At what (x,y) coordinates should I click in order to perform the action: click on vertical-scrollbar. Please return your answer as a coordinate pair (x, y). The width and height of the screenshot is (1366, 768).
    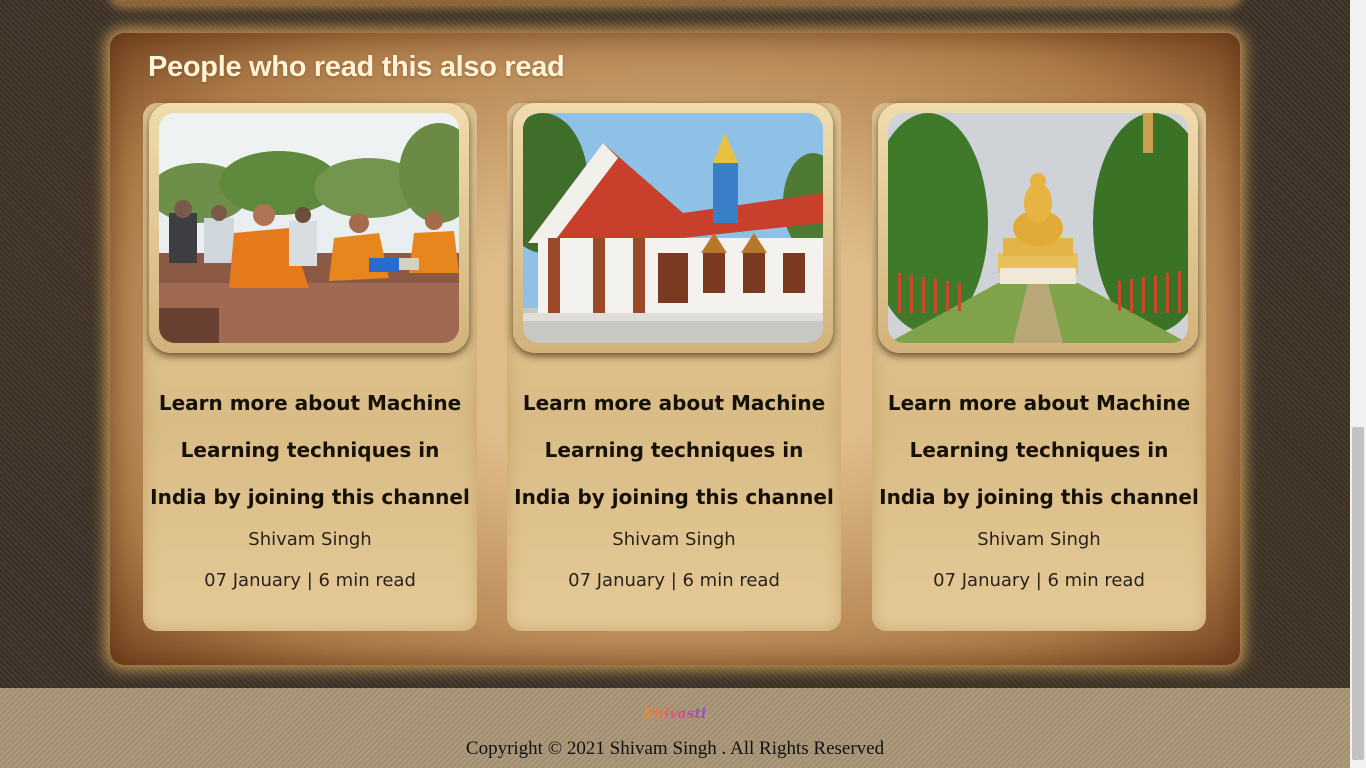
    Looking at the image, I should click on (1358, 384).